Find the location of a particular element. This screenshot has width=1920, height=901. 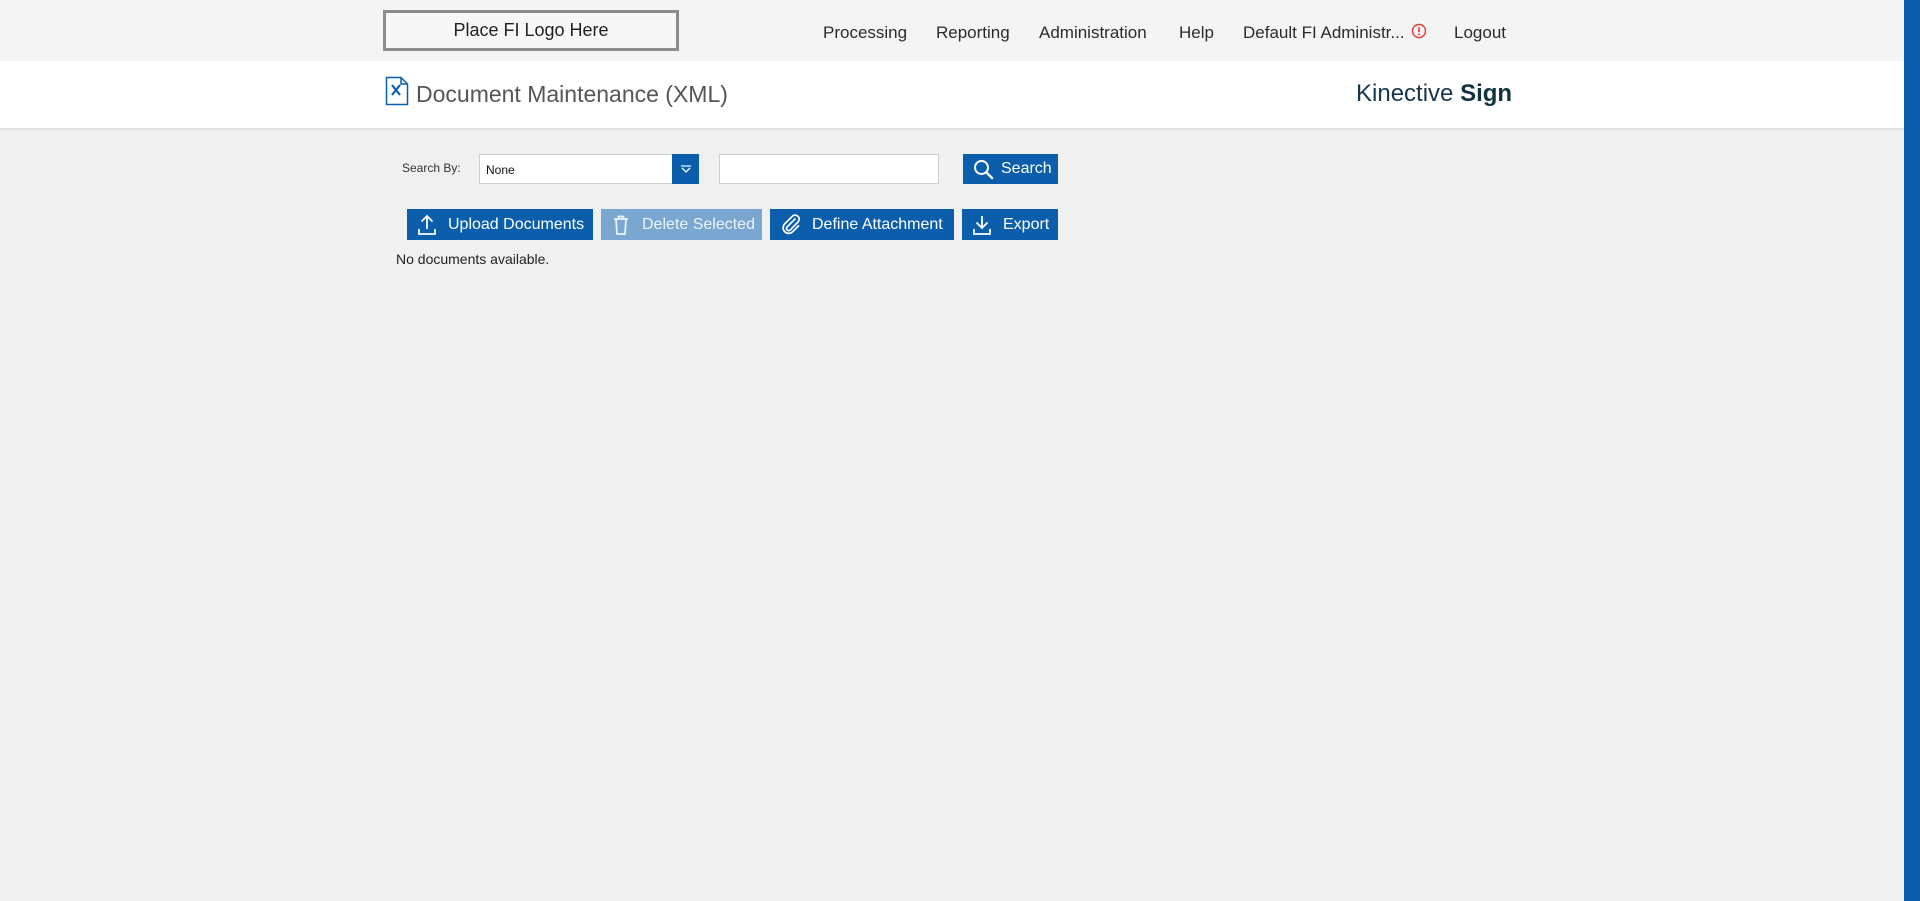

dropdown-toggle is located at coordinates (685, 169).